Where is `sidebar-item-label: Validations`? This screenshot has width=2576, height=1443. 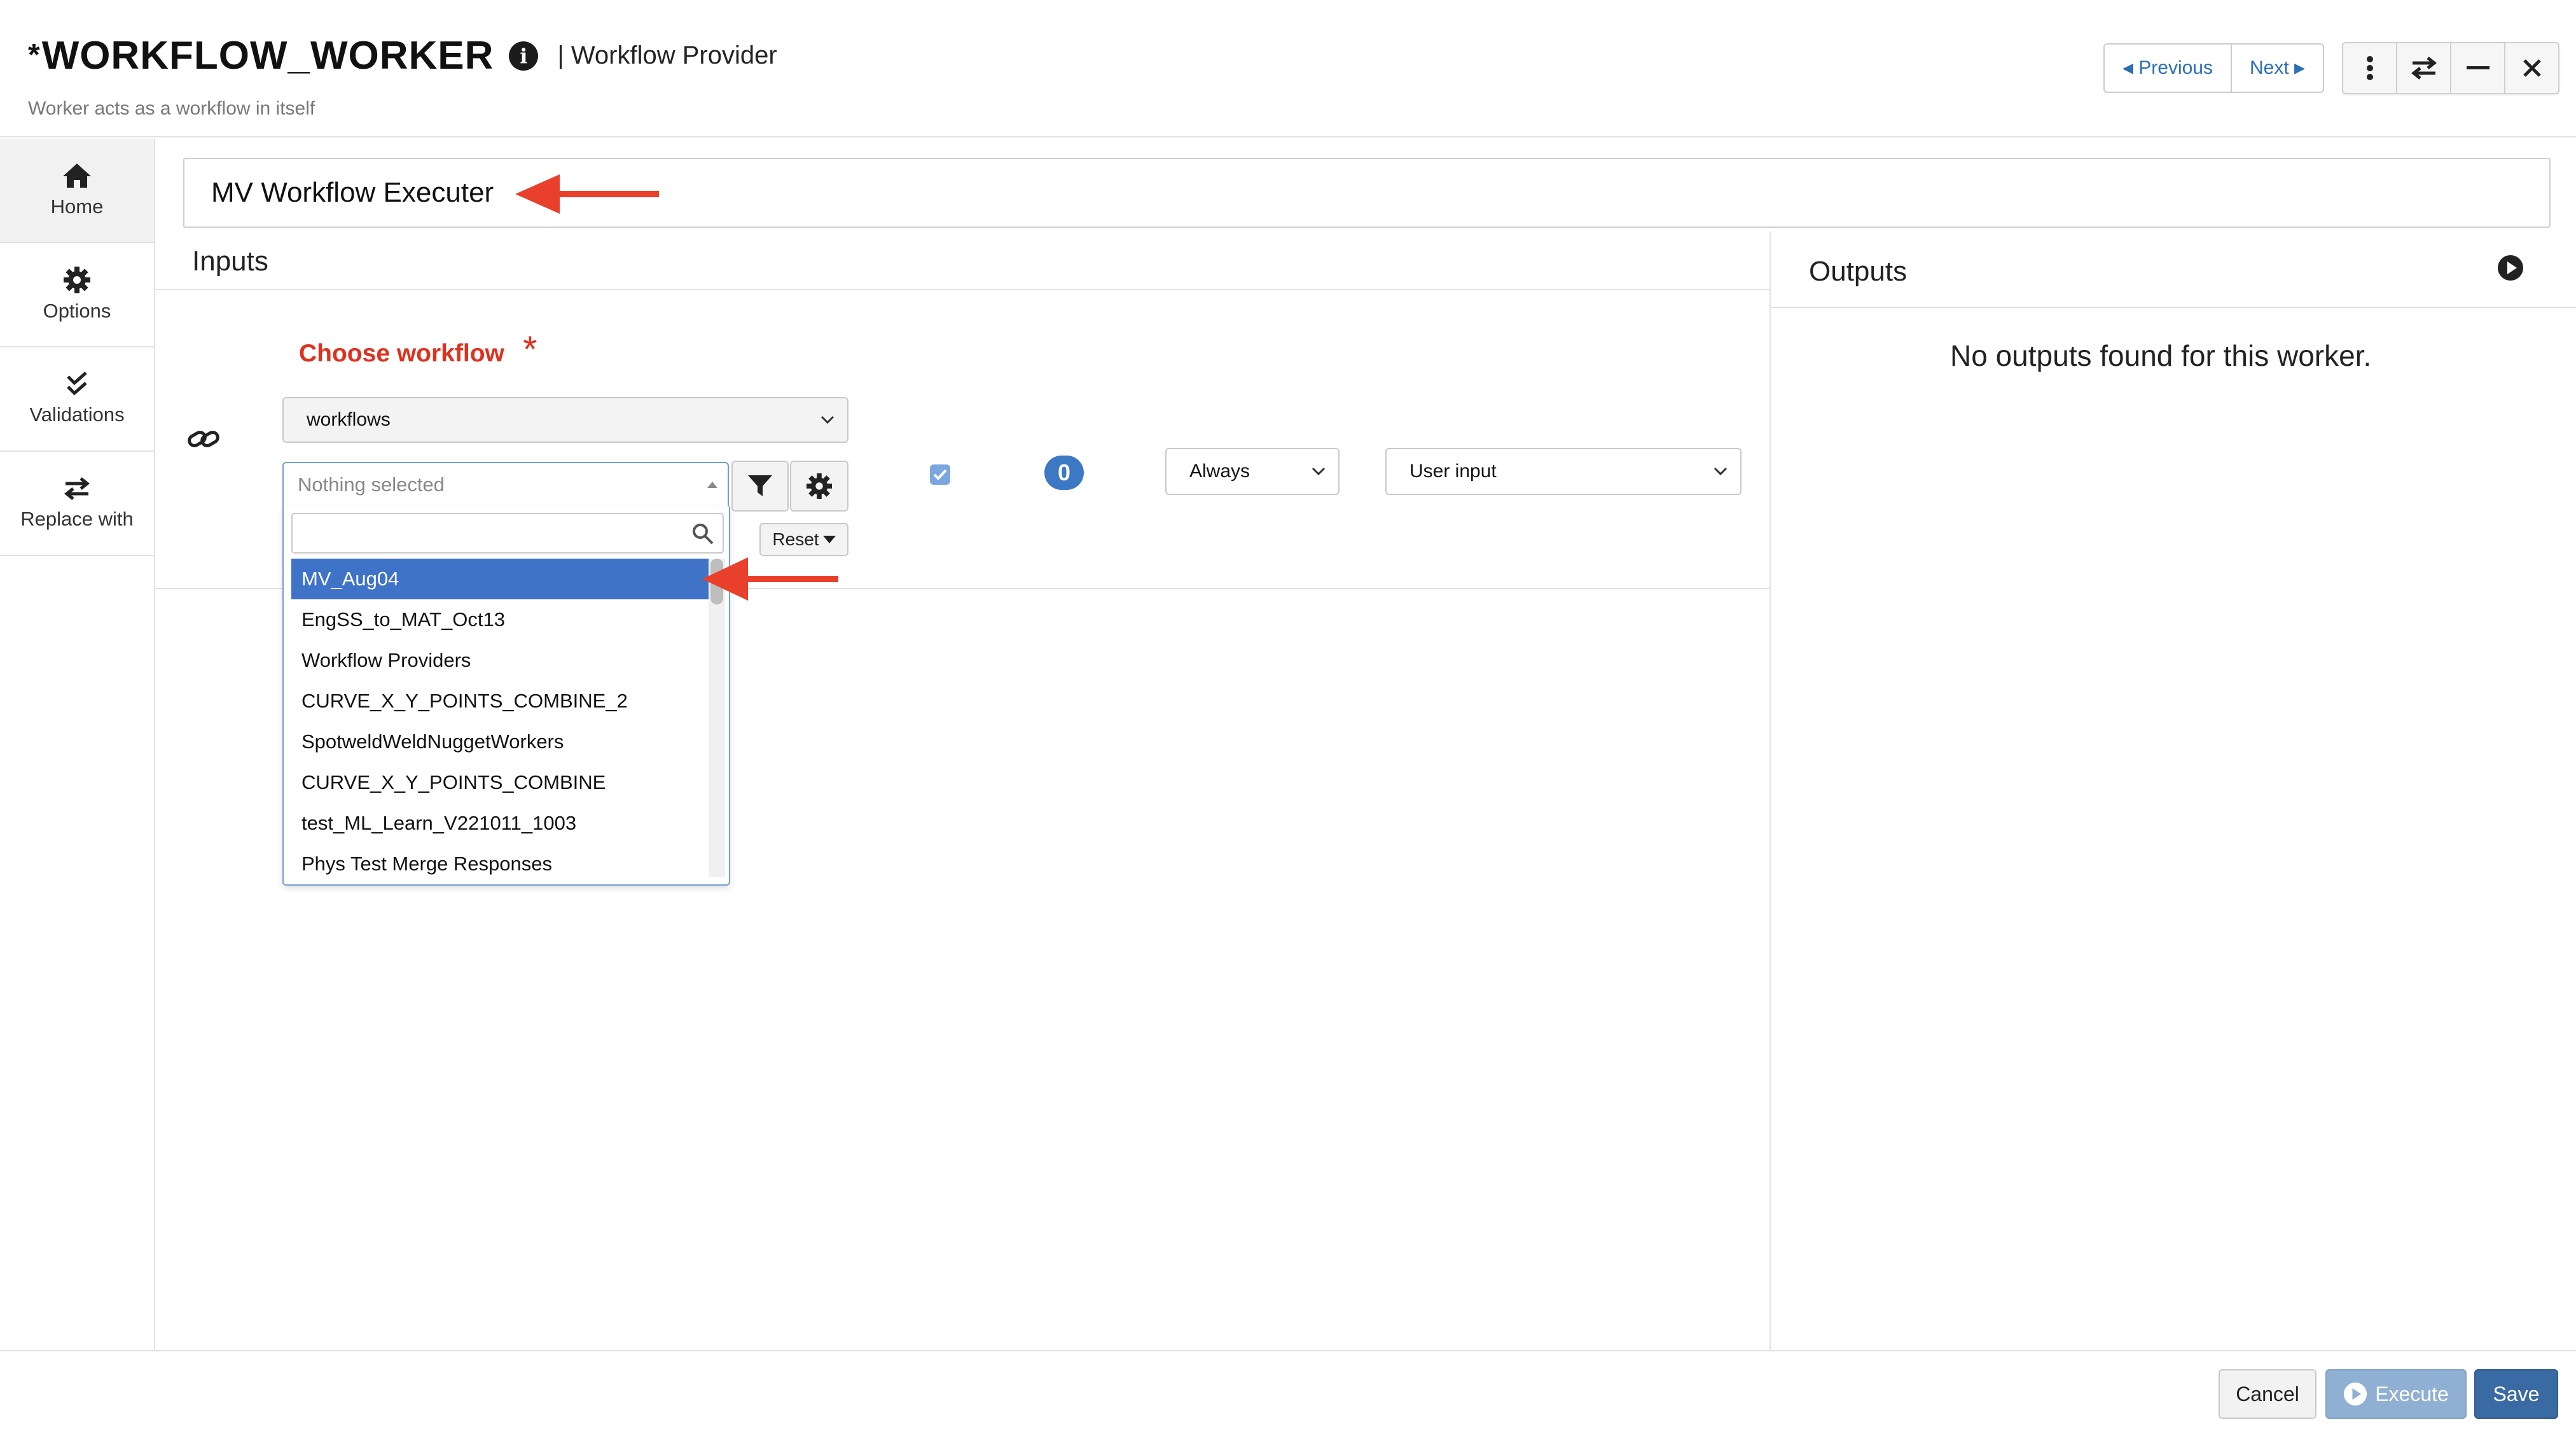 sidebar-item-label: Validations is located at coordinates (77, 415).